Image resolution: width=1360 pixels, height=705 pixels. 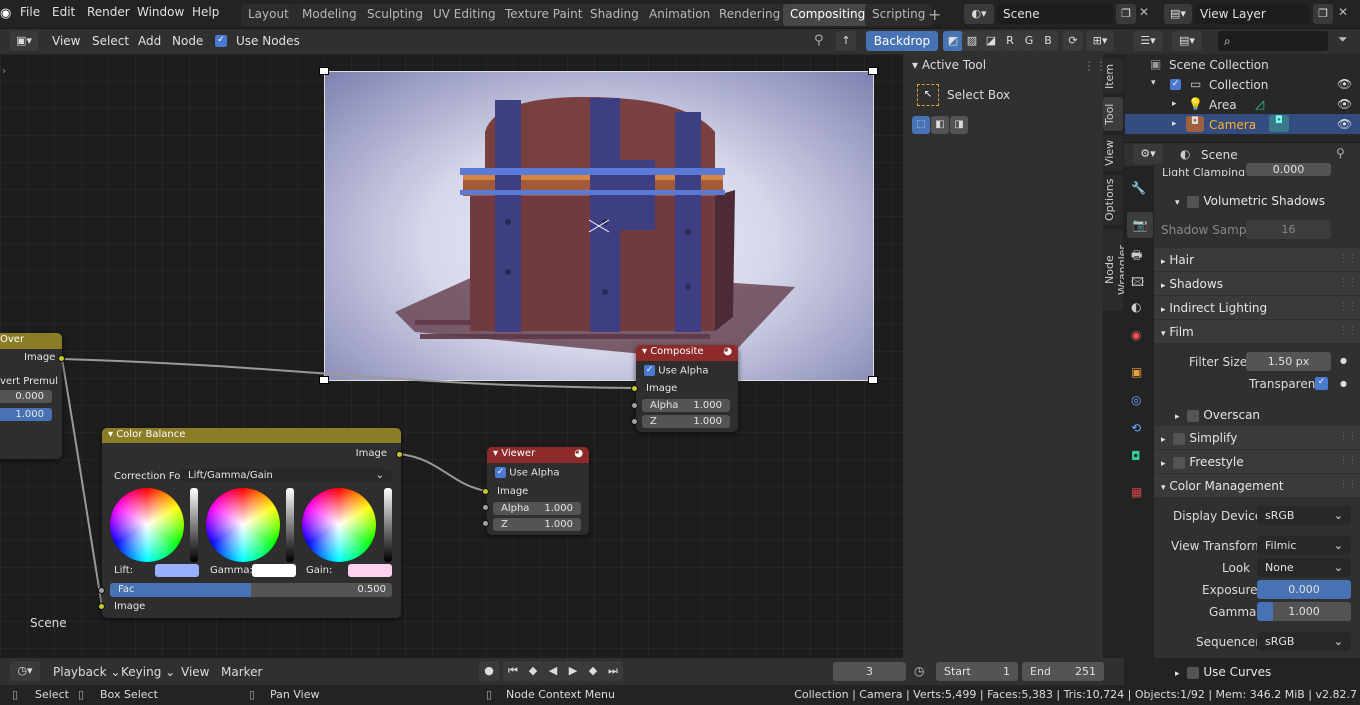 What do you see at coordinates (1136, 335) in the screenshot?
I see `world-tab-icon: ◉` at bounding box center [1136, 335].